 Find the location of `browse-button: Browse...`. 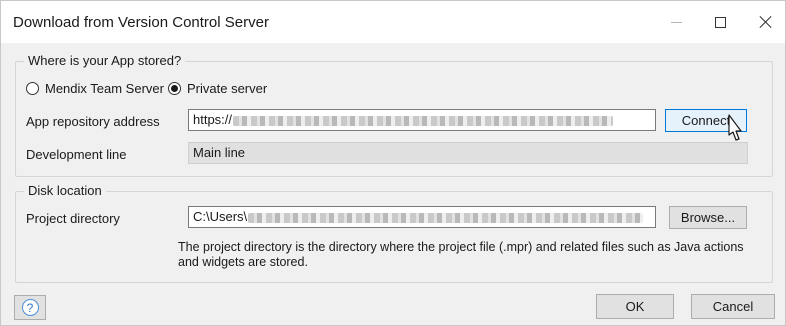

browse-button: Browse... is located at coordinates (708, 217).